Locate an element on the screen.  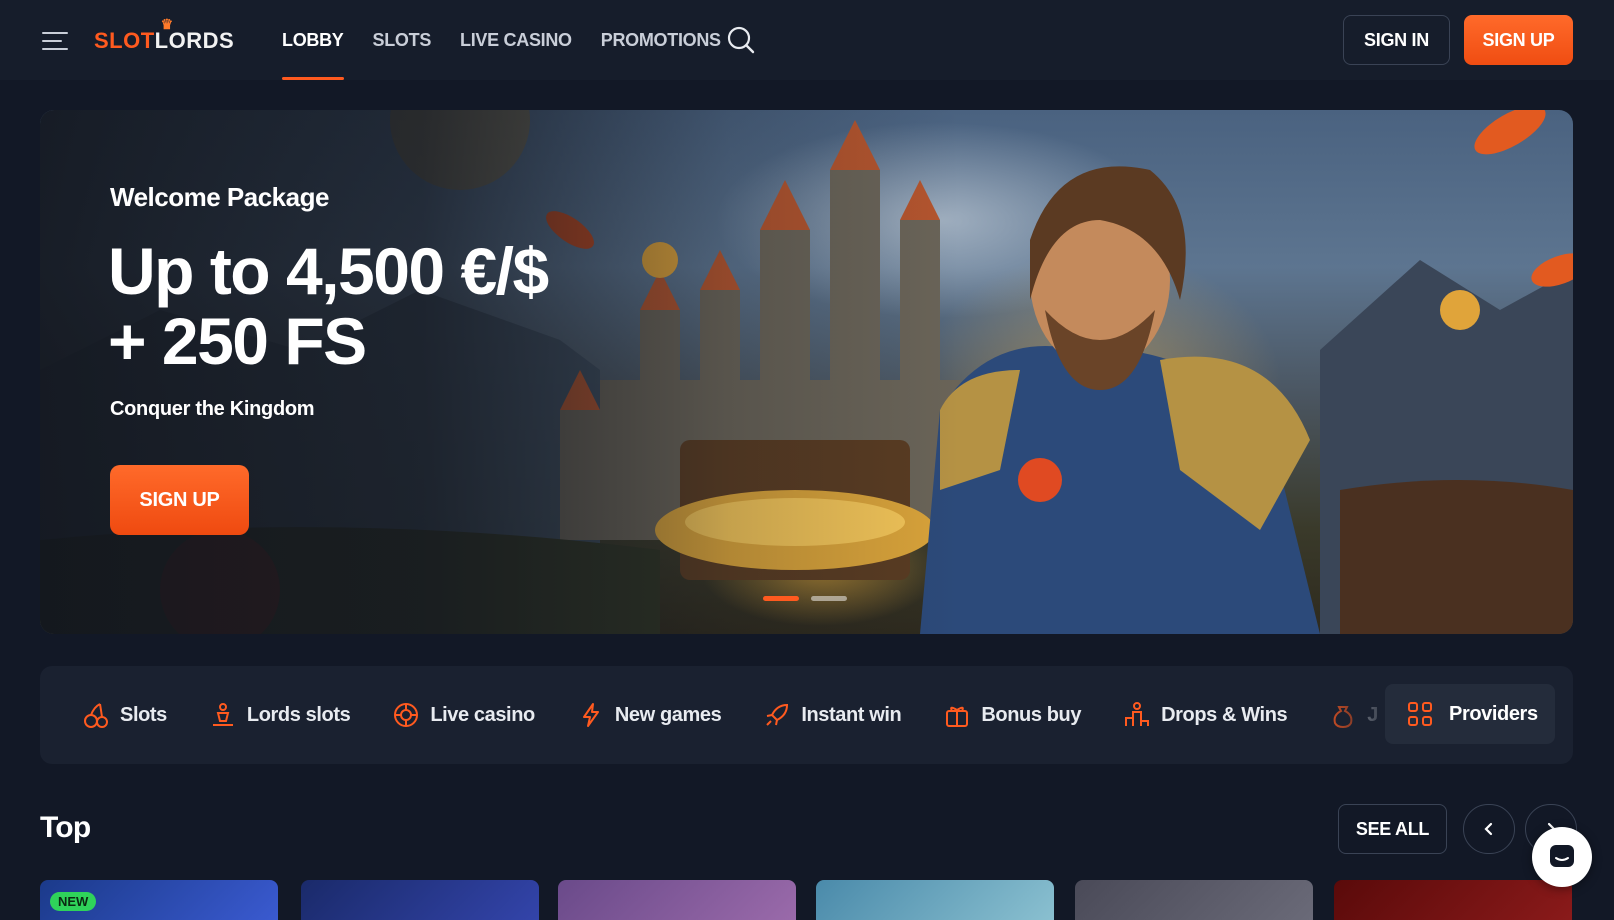
hero-sign-up-button: SIGN UP is located at coordinates (179, 500).